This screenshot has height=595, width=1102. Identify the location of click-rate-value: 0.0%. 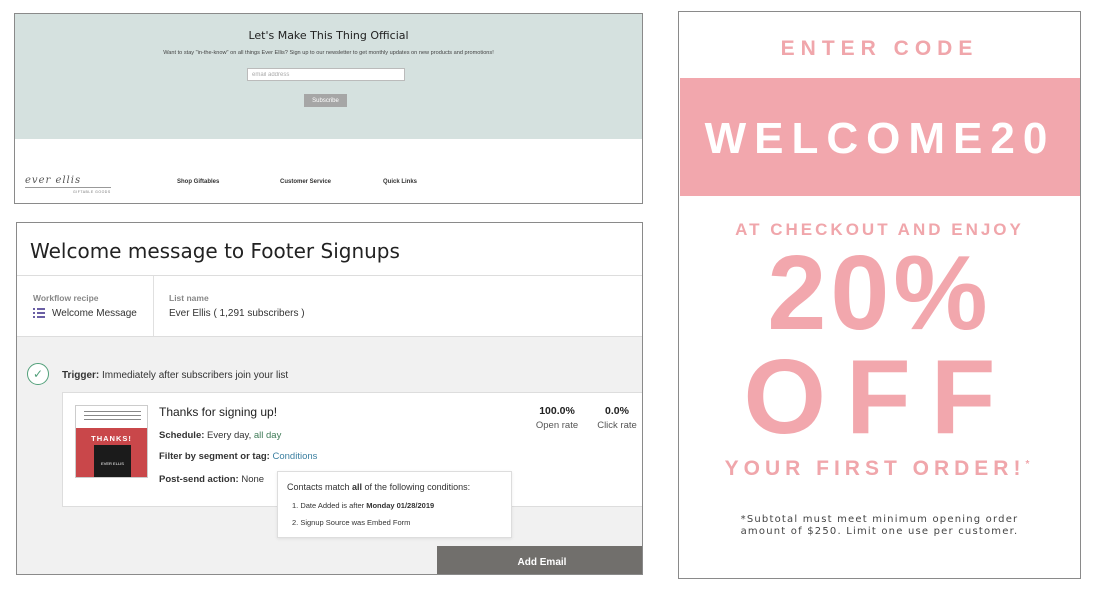
(617, 411).